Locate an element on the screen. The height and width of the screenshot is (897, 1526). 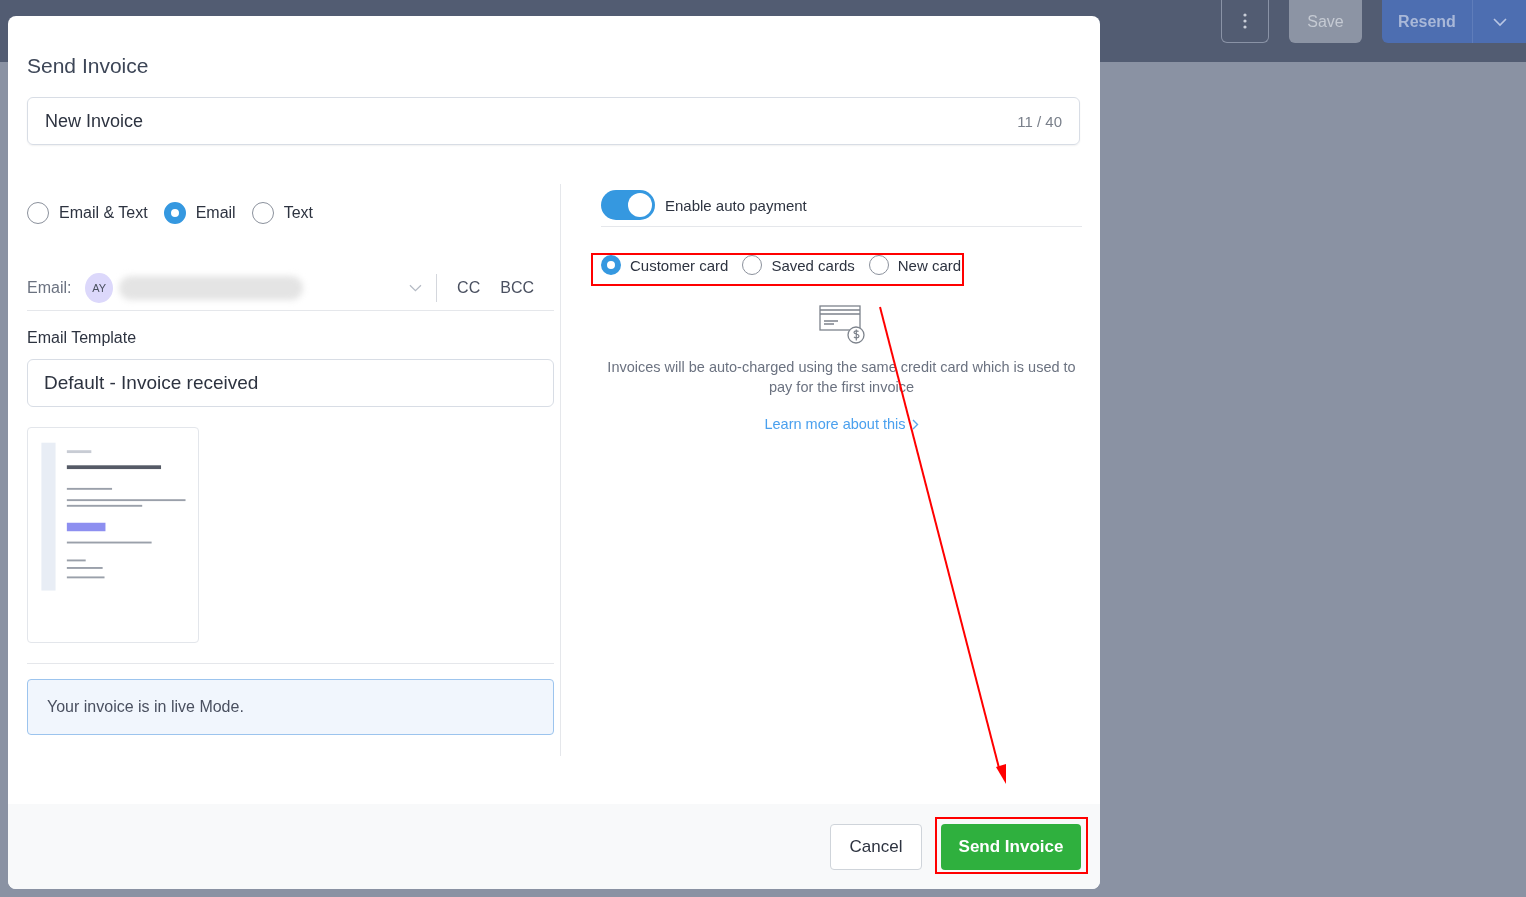
card-option-radio: Customer card is located at coordinates (665, 265).